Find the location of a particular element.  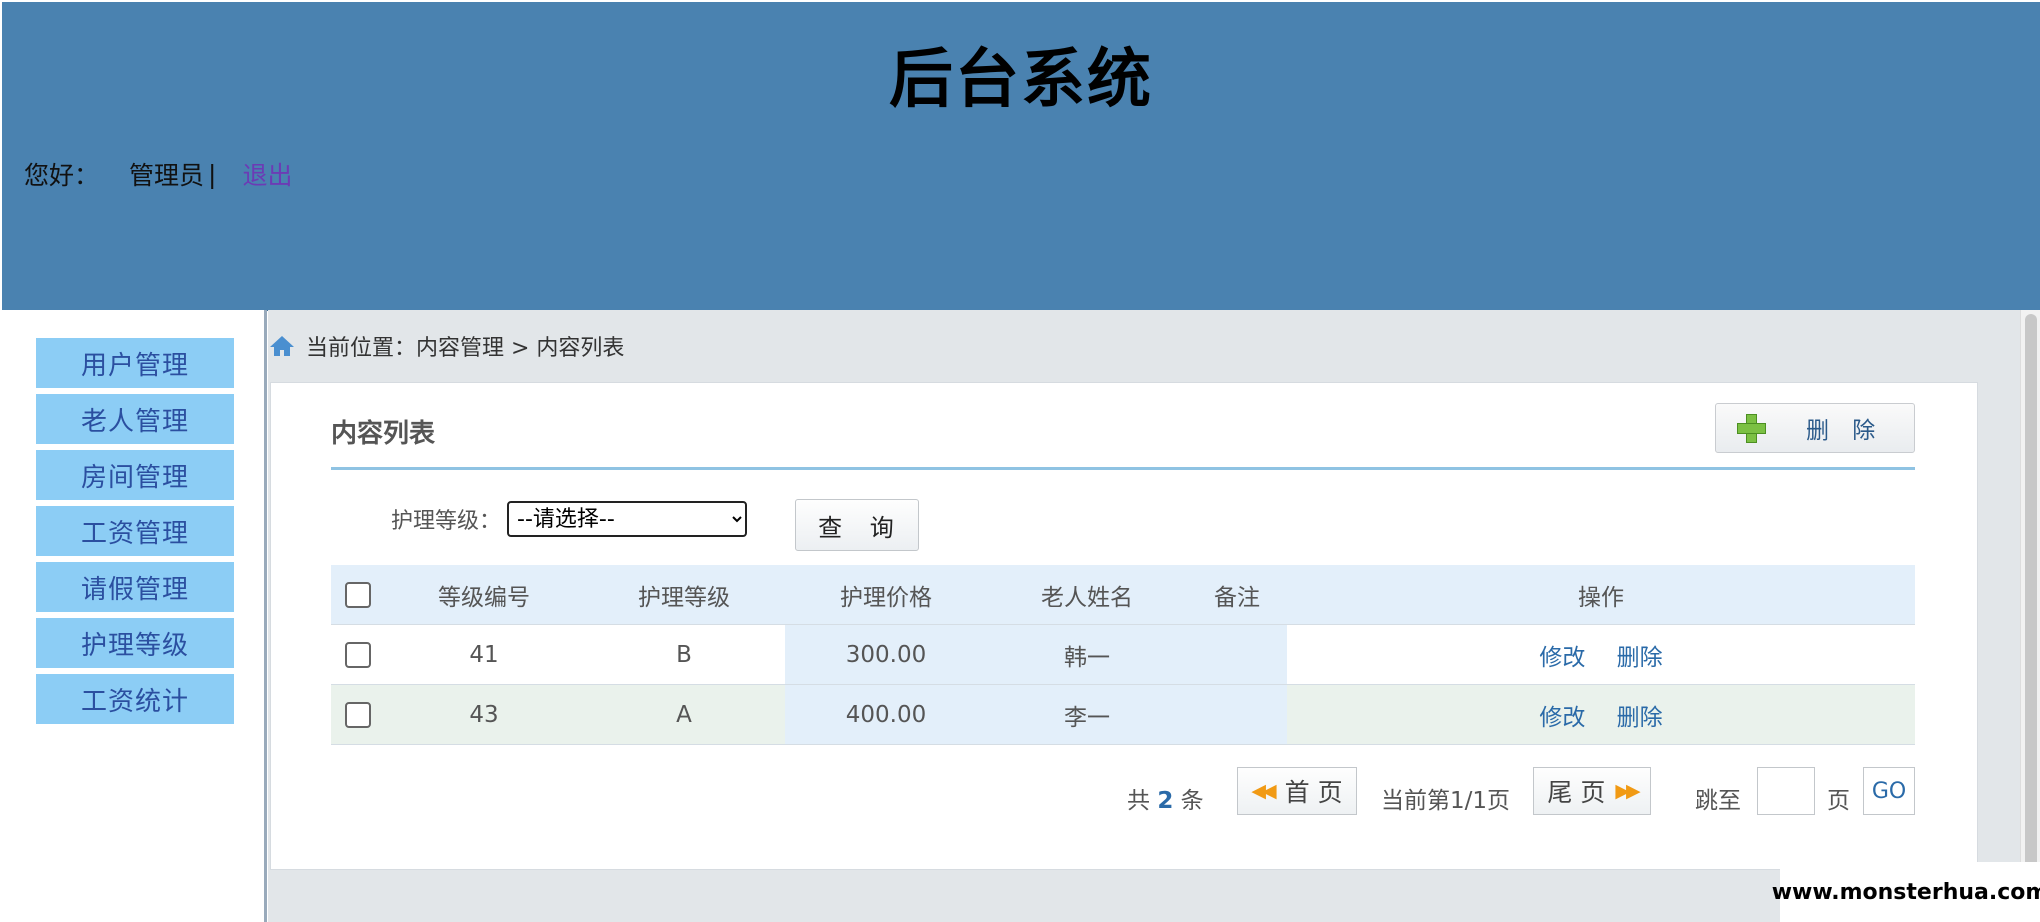

column-header-actions: 操作 is located at coordinates (1601, 597).